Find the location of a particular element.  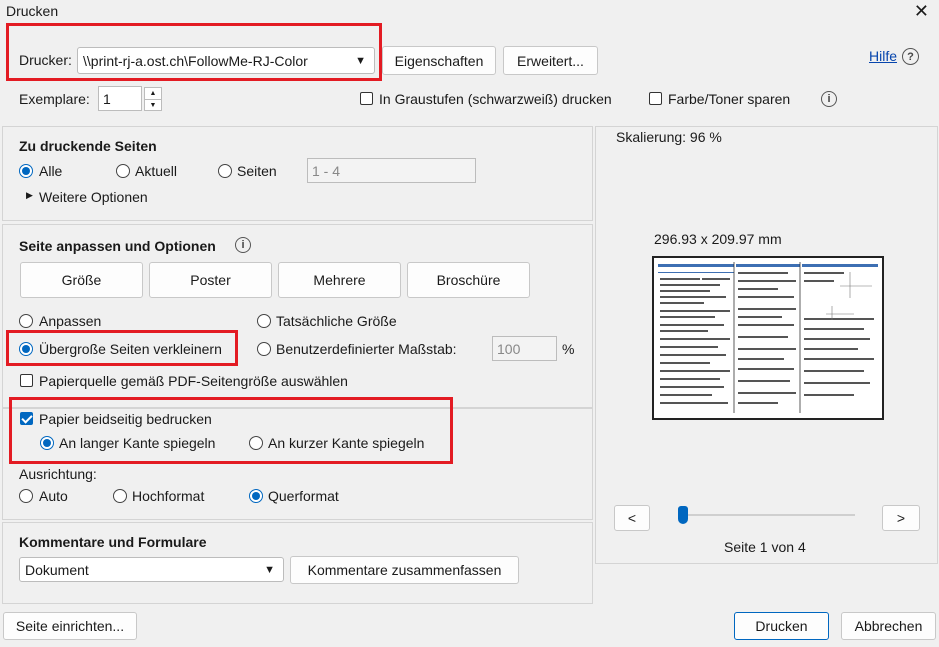

more-options-toggle: Weitere Optionen is located at coordinates (93, 197).